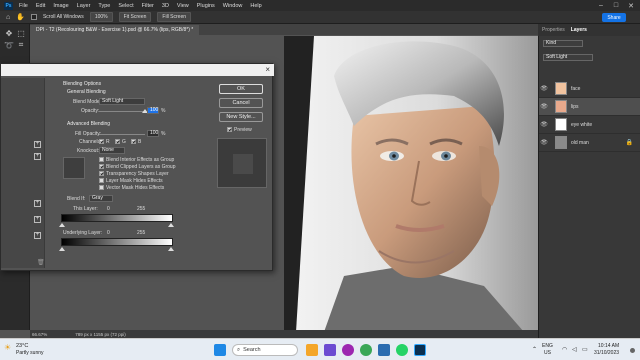 The image size is (640, 360). What do you see at coordinates (101, 166) in the screenshot?
I see `blend-clipped-checkbox` at bounding box center [101, 166].